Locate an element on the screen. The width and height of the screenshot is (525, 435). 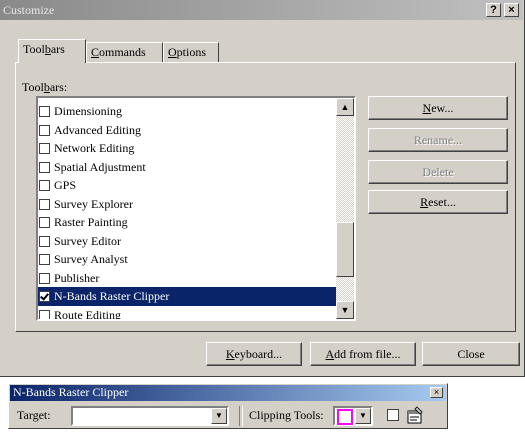
list-item-label: Spatial Adjustment is located at coordinates (100, 166).